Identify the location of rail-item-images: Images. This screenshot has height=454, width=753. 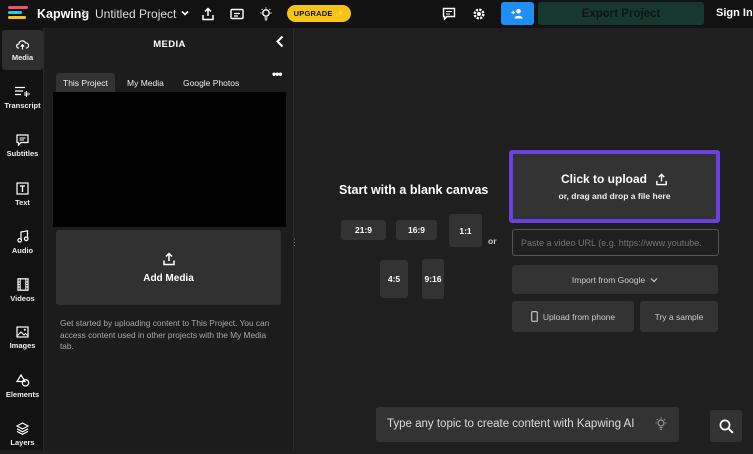
(22, 338).